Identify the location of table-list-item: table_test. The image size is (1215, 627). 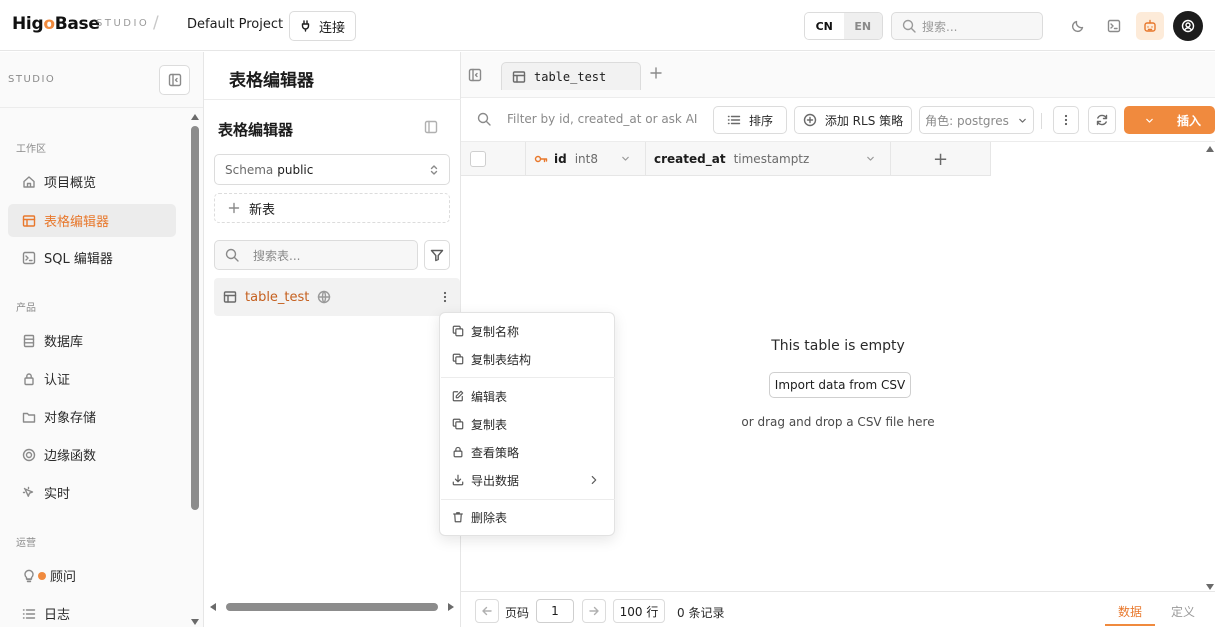
(337, 297).